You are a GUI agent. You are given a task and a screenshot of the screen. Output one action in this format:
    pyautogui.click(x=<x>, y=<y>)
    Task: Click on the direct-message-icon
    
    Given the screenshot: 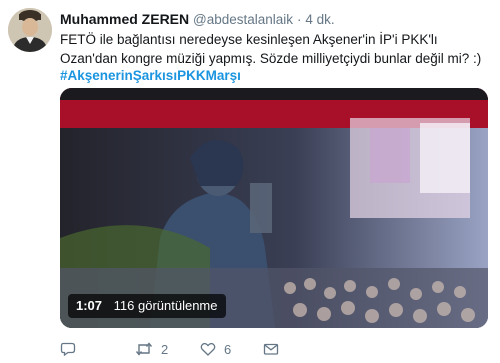 What is the action you would take?
    pyautogui.click(x=271, y=349)
    